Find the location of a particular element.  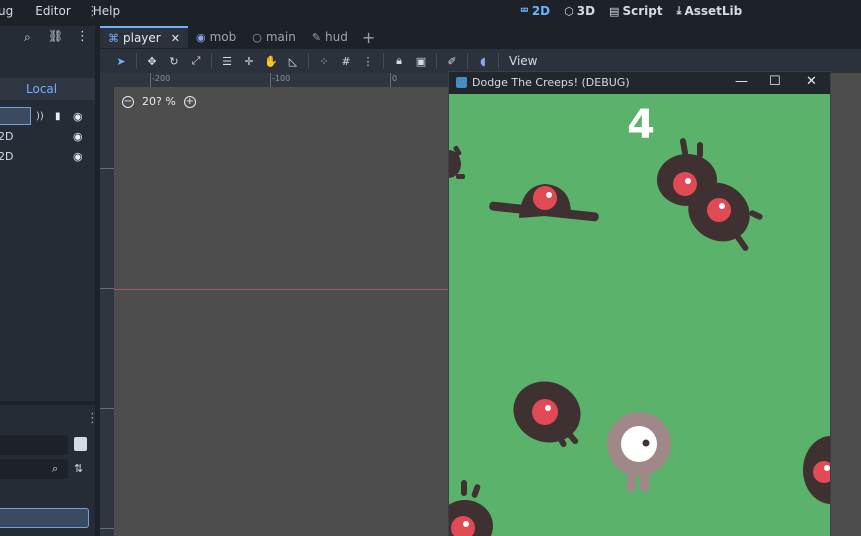

canvaslayer-icon: ✎ is located at coordinates (316, 37).